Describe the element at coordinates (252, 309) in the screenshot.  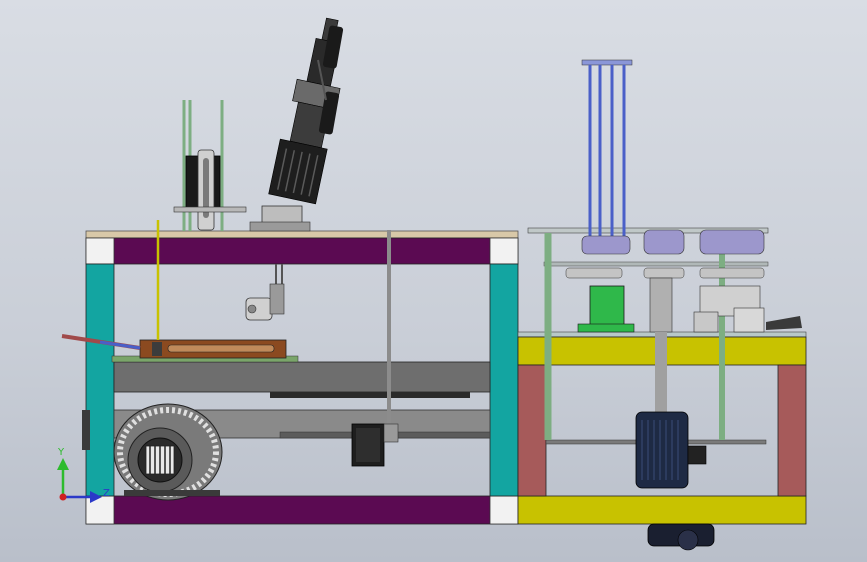
I see `small-motor-shaft` at that location.